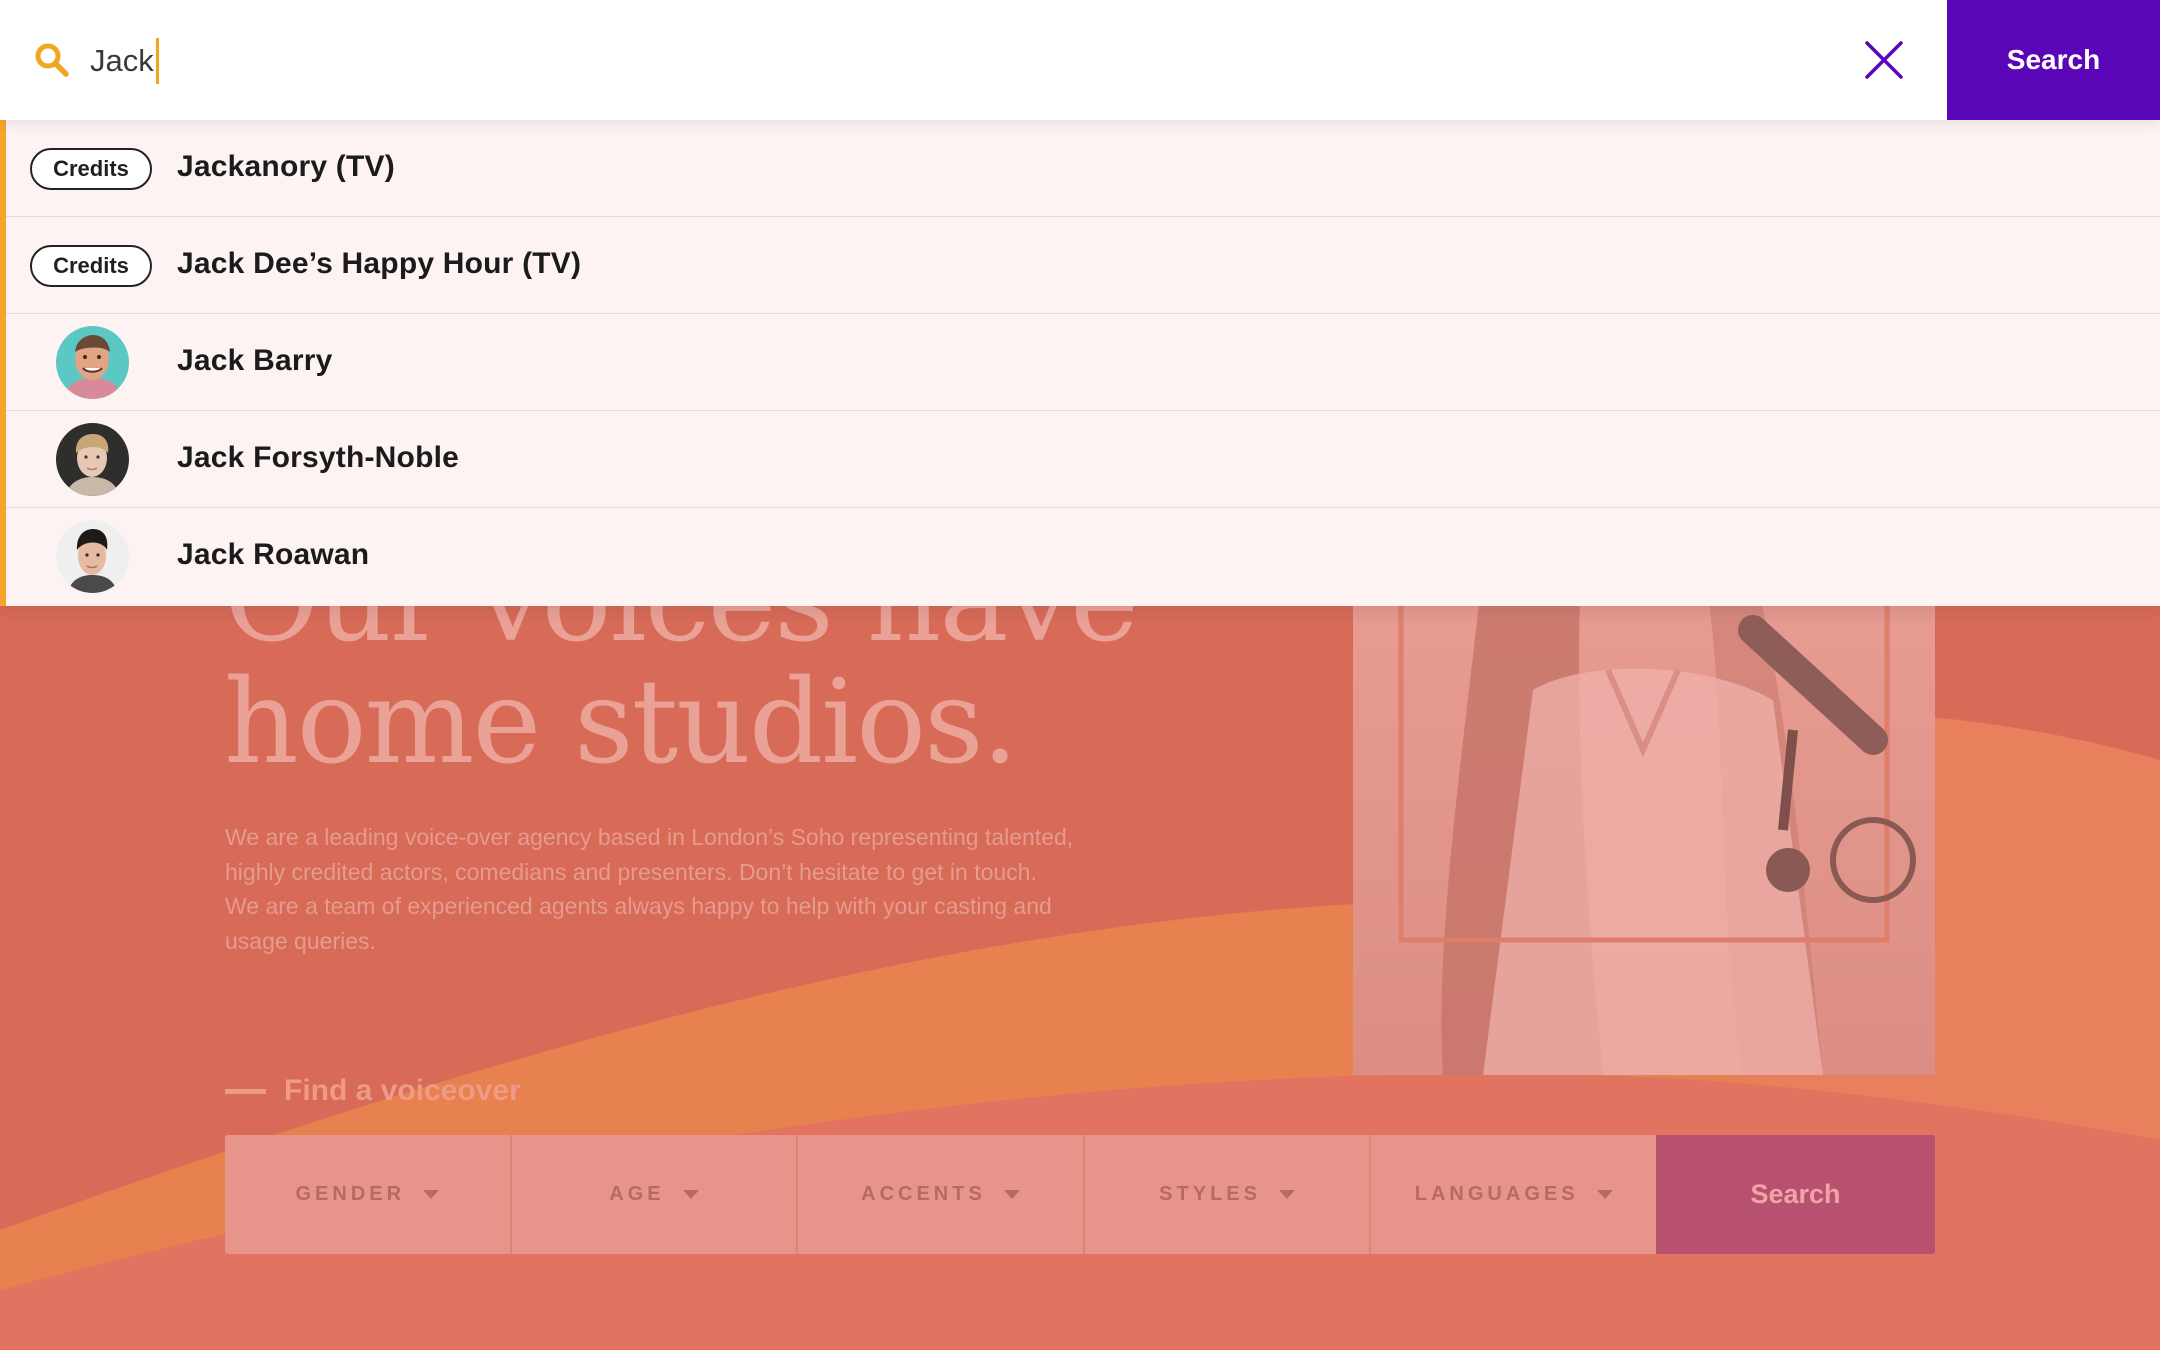  Describe the element at coordinates (1083, 557) in the screenshot. I see `result-item-jack-roawan: Jack Roawan` at that location.